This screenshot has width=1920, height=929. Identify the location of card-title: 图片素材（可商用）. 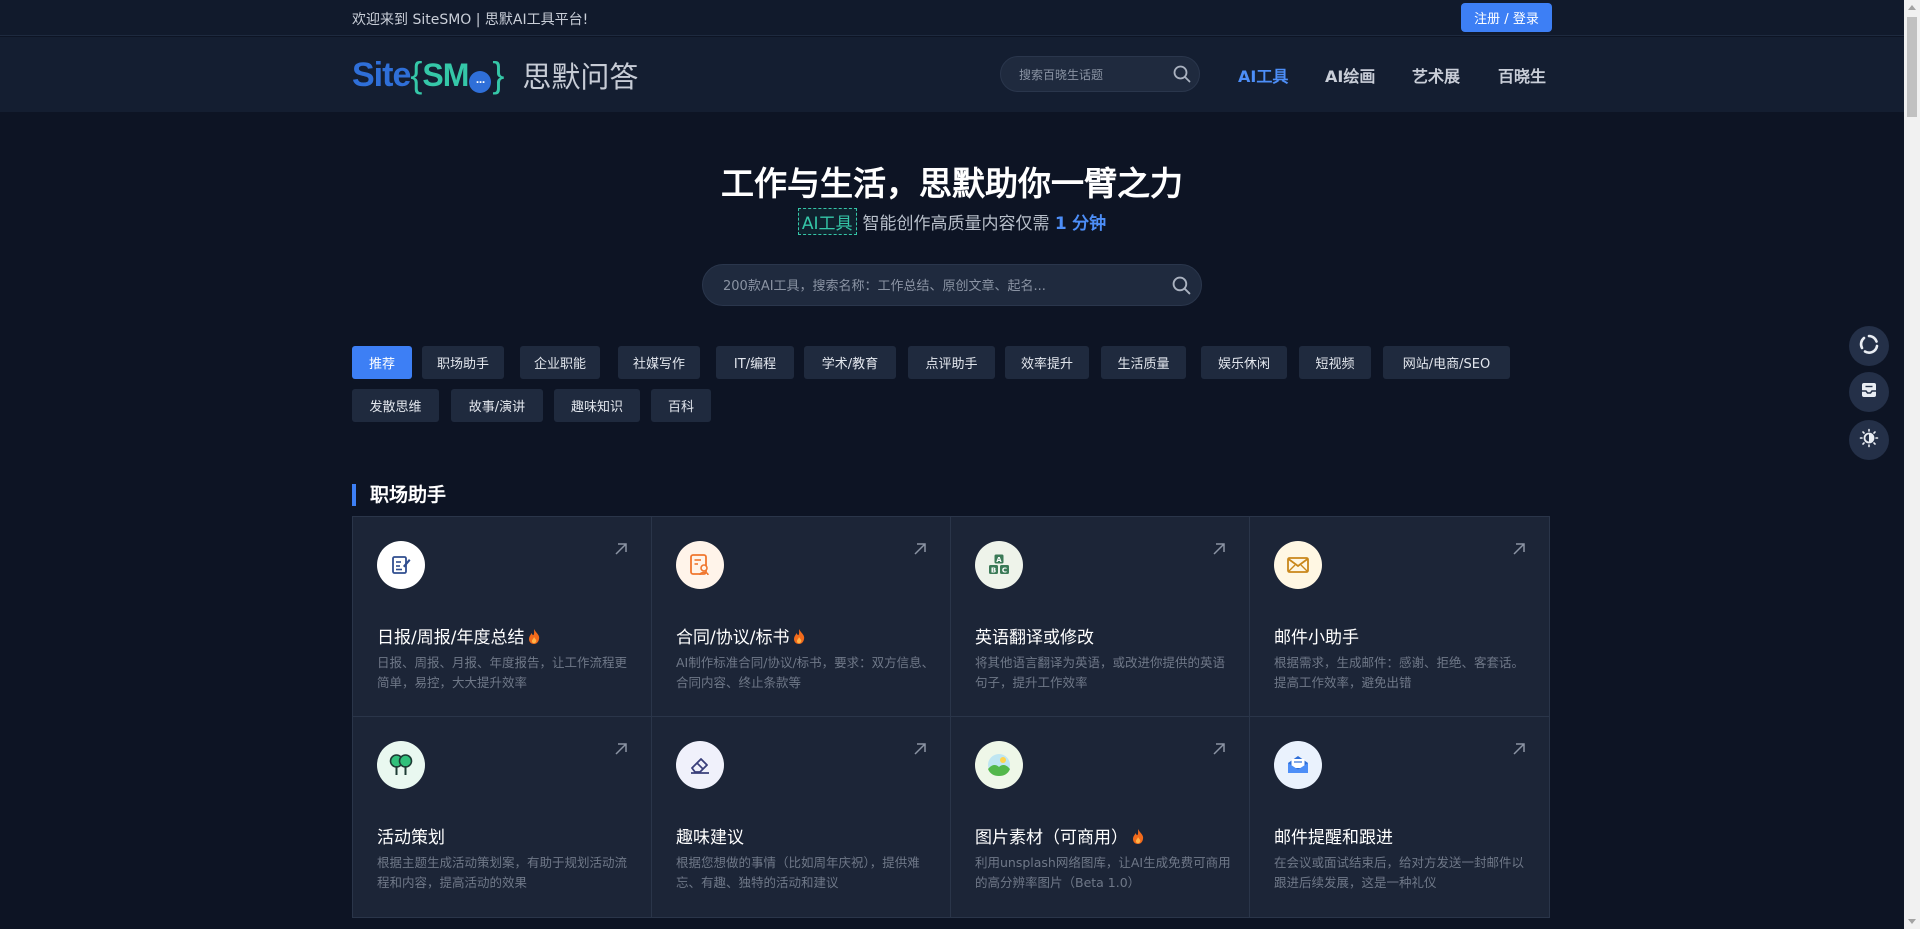
(1060, 836).